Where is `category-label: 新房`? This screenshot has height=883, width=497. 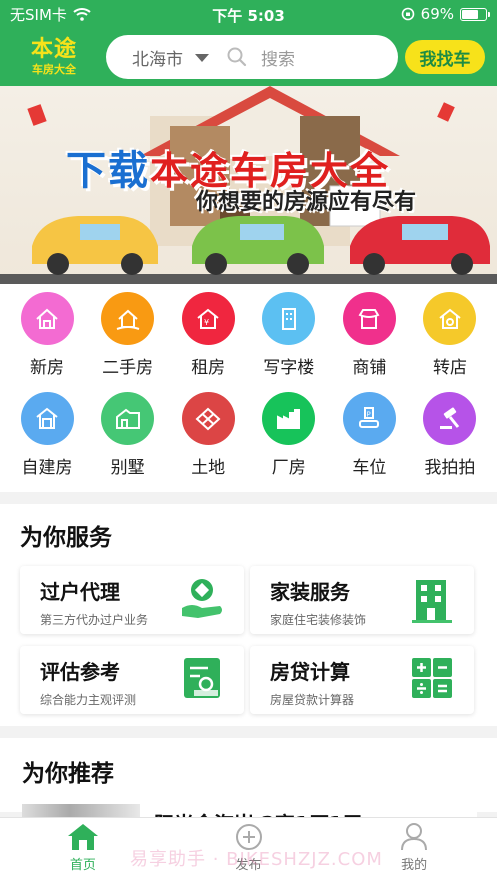 category-label: 新房 is located at coordinates (47, 368).